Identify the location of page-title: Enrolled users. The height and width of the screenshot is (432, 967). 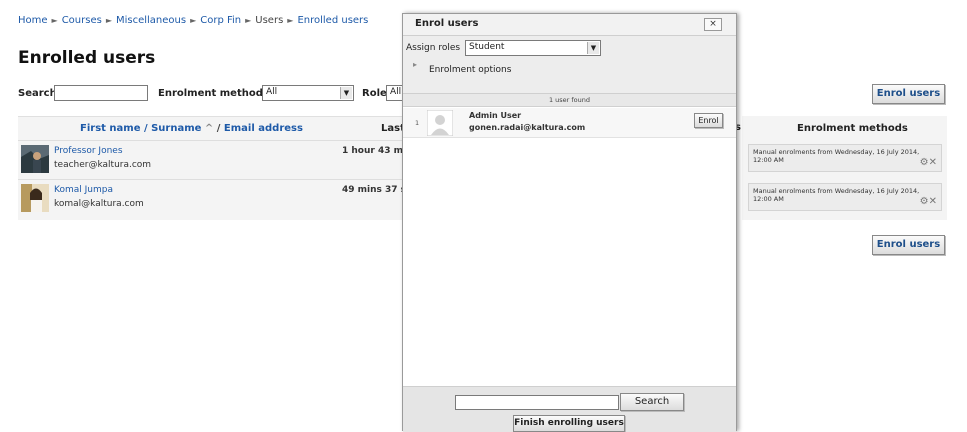
(87, 58).